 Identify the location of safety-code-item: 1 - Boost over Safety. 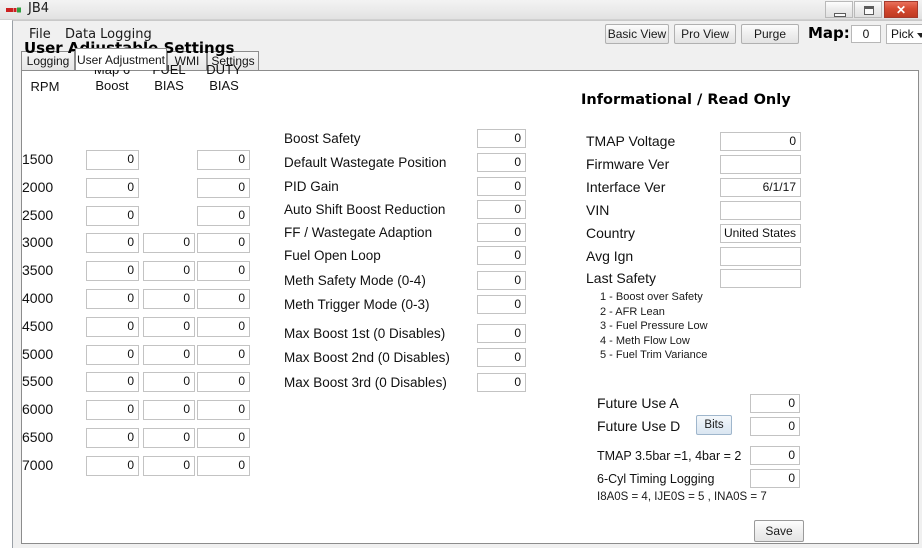
(651, 297).